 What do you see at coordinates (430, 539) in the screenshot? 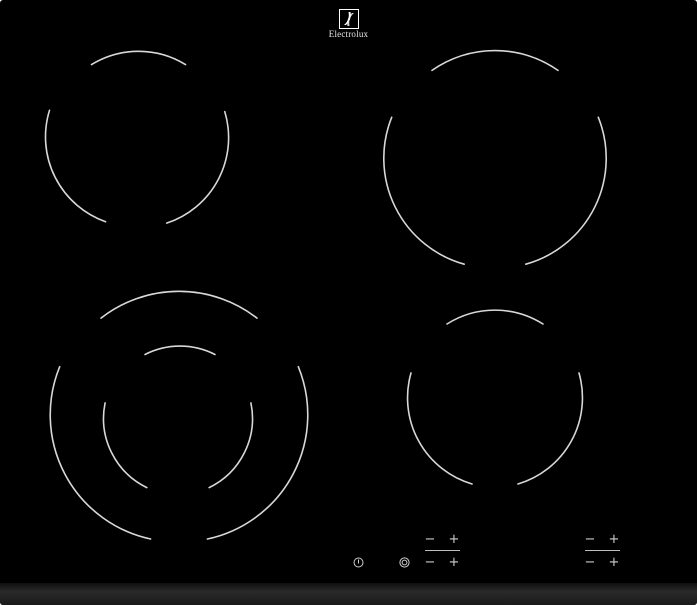
I see `zone-rear-left-minus-button: −` at bounding box center [430, 539].